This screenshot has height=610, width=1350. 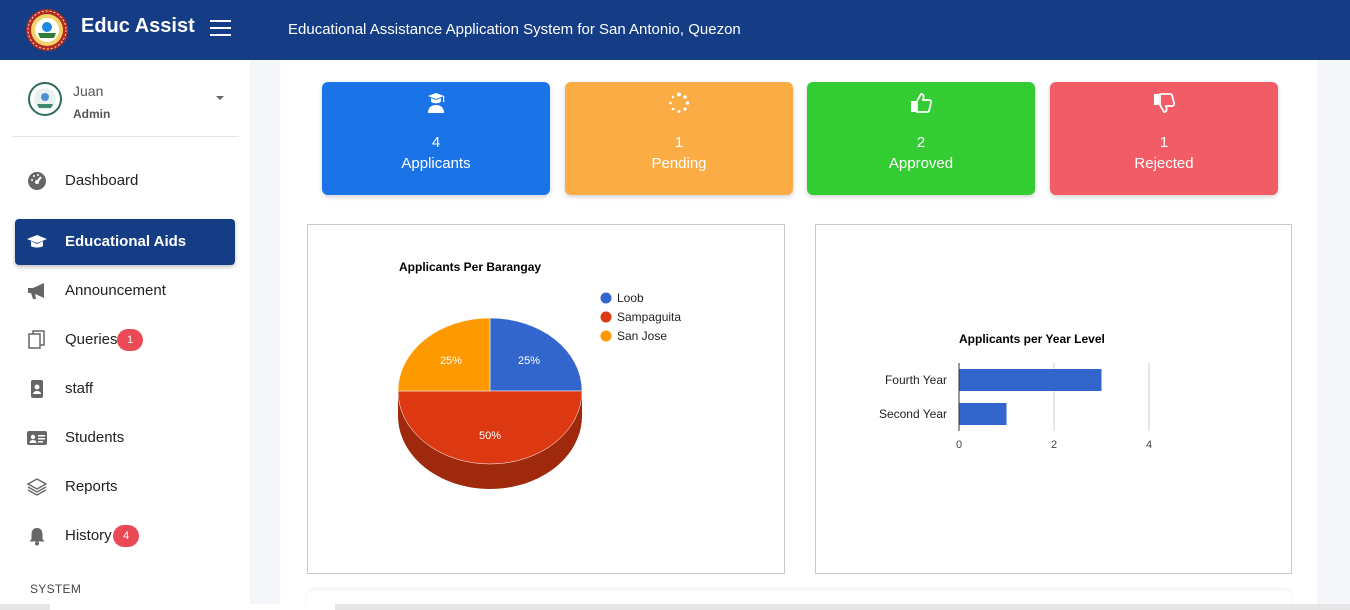 What do you see at coordinates (1164, 163) in the screenshot?
I see `stat-label: Rejected` at bounding box center [1164, 163].